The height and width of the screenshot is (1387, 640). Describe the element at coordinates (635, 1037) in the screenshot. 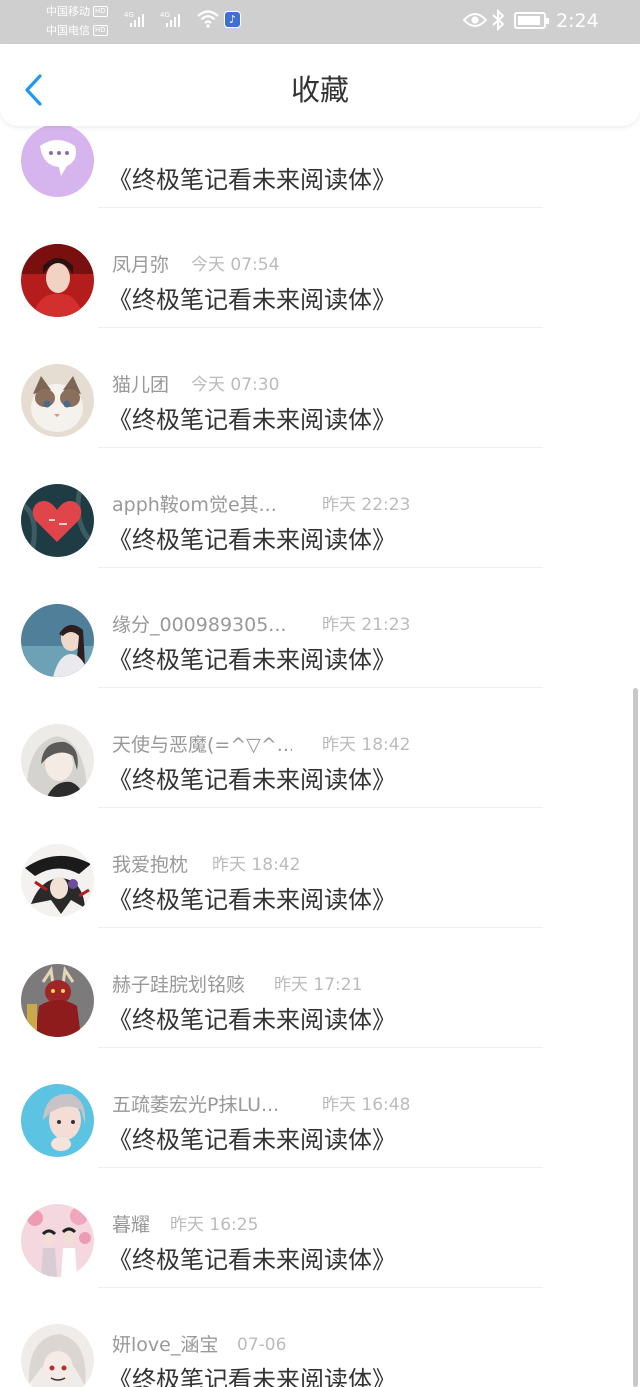

I see `scrollbar` at that location.